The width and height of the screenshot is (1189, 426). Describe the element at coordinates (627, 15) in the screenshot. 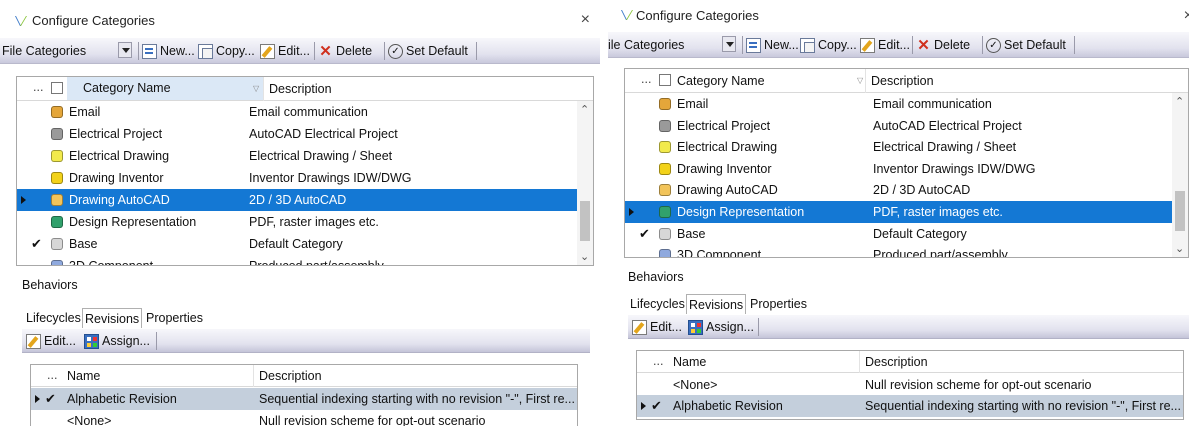

I see `vault-app-icon` at that location.